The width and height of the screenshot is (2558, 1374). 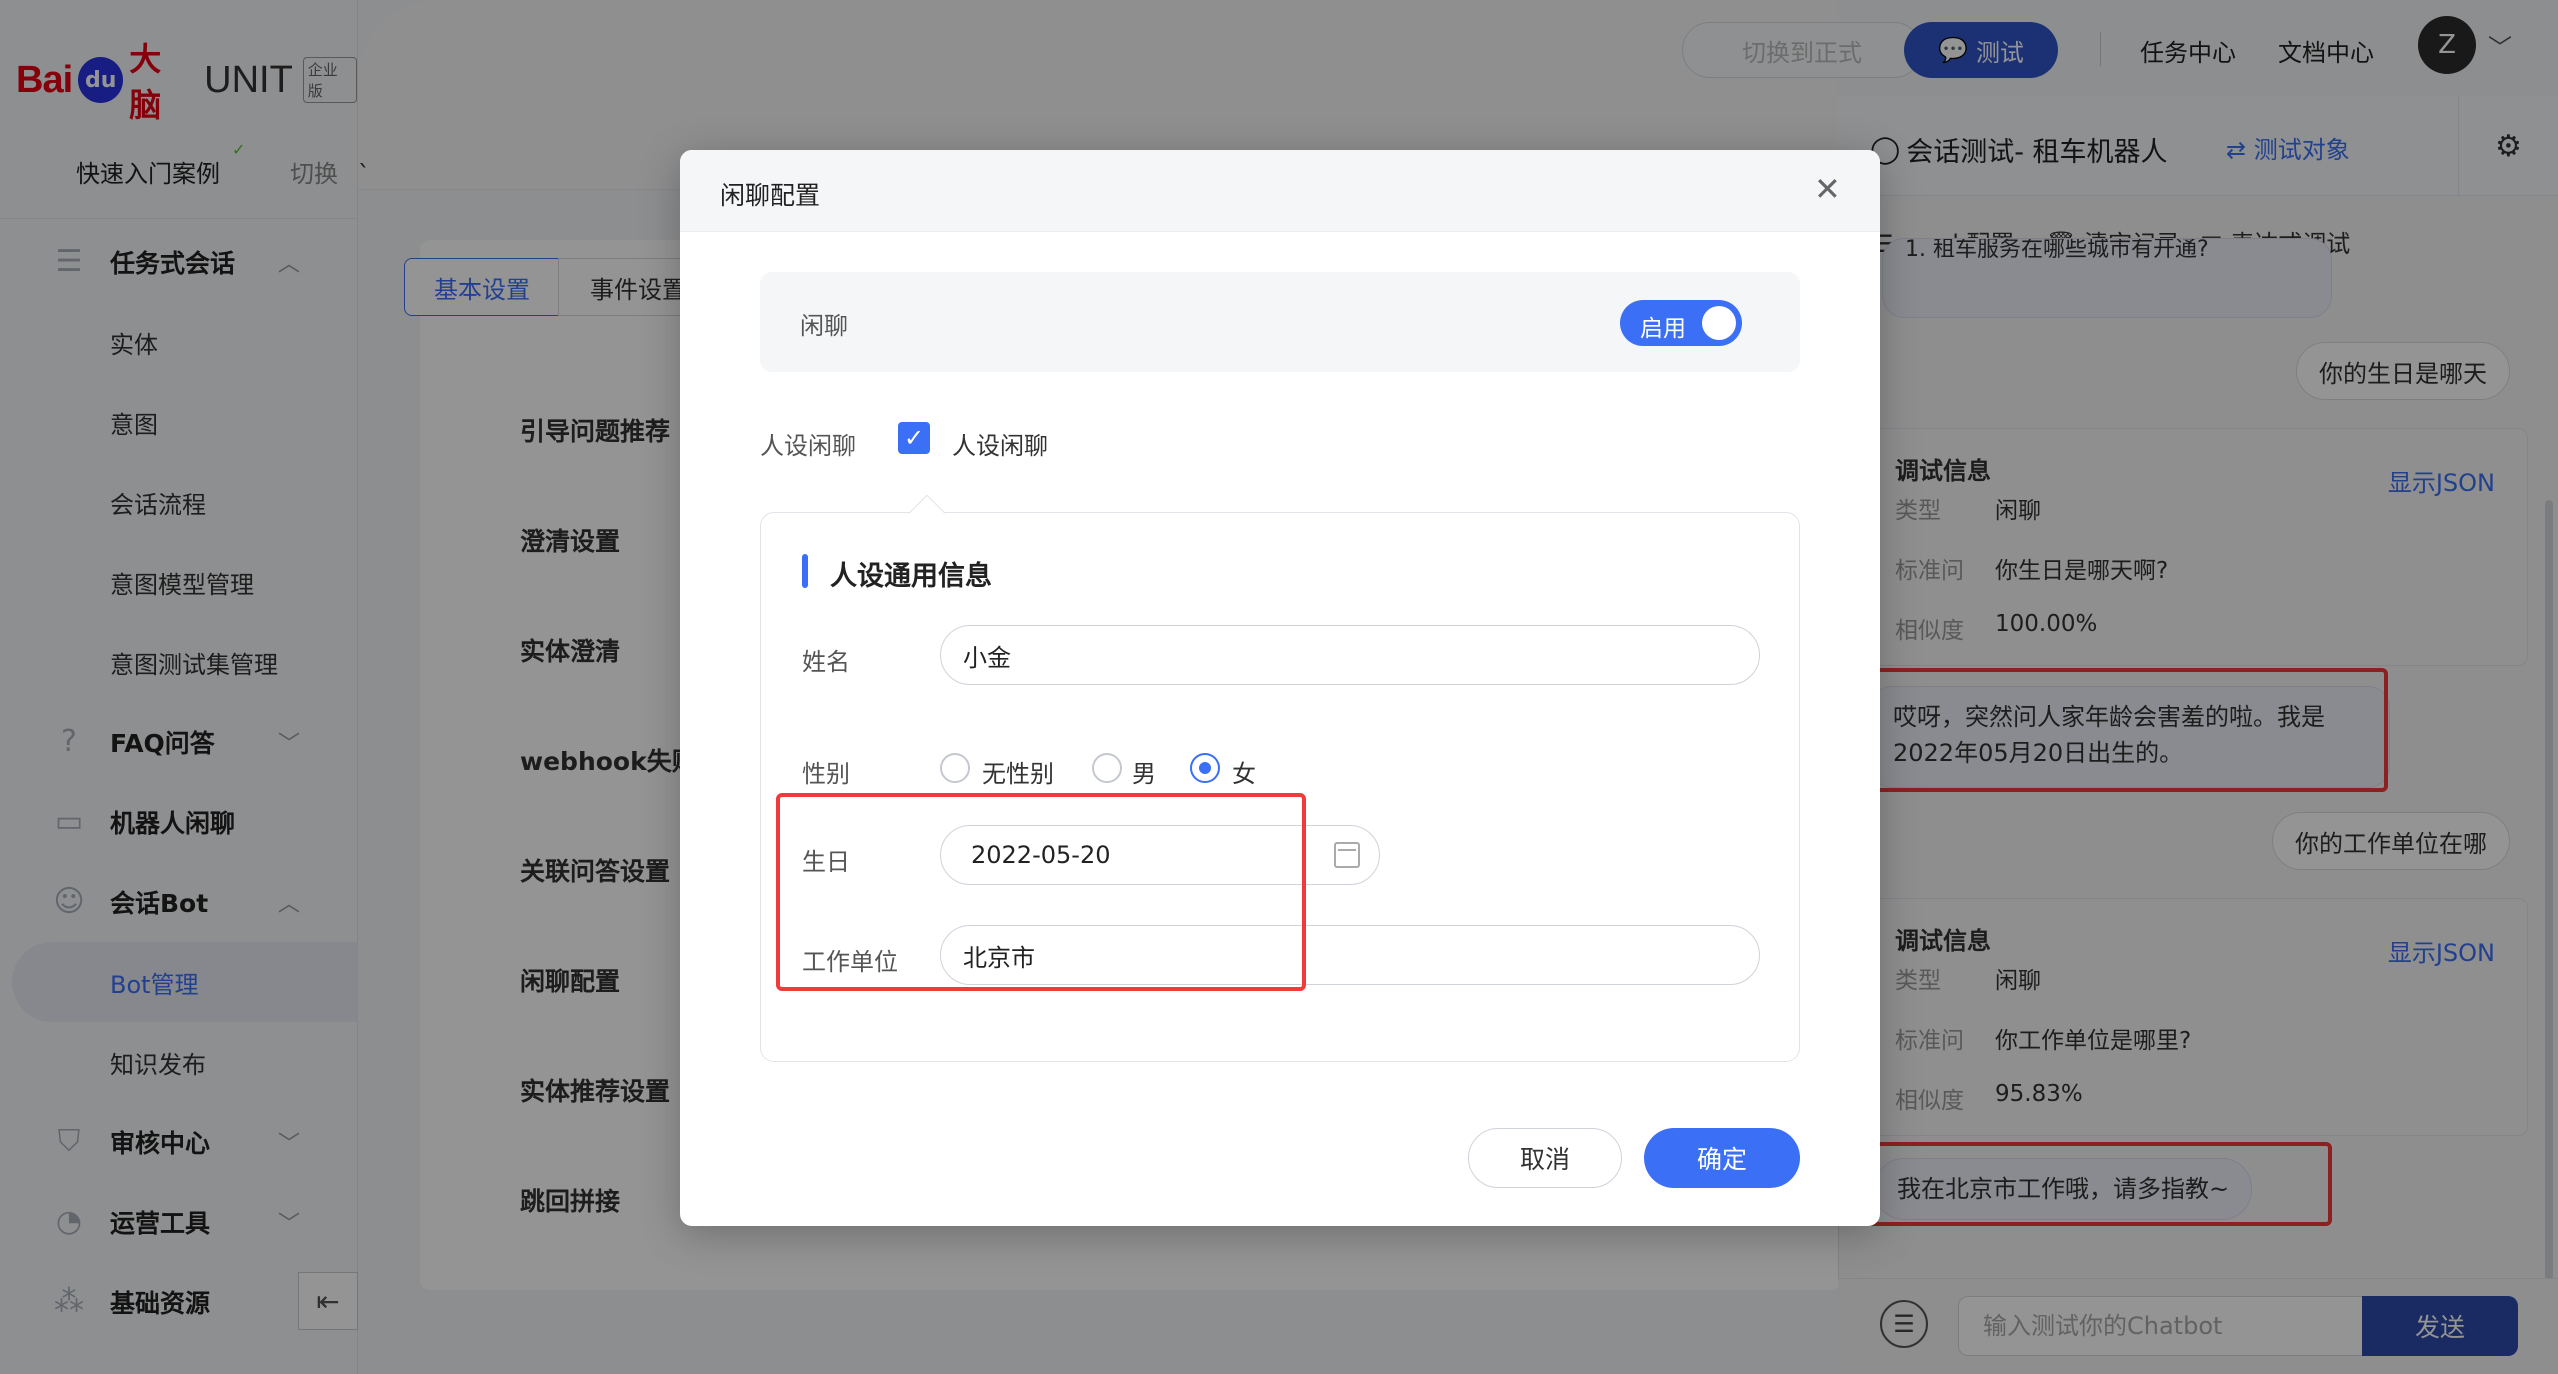 What do you see at coordinates (955, 768) in the screenshot?
I see `gender-radio-none` at bounding box center [955, 768].